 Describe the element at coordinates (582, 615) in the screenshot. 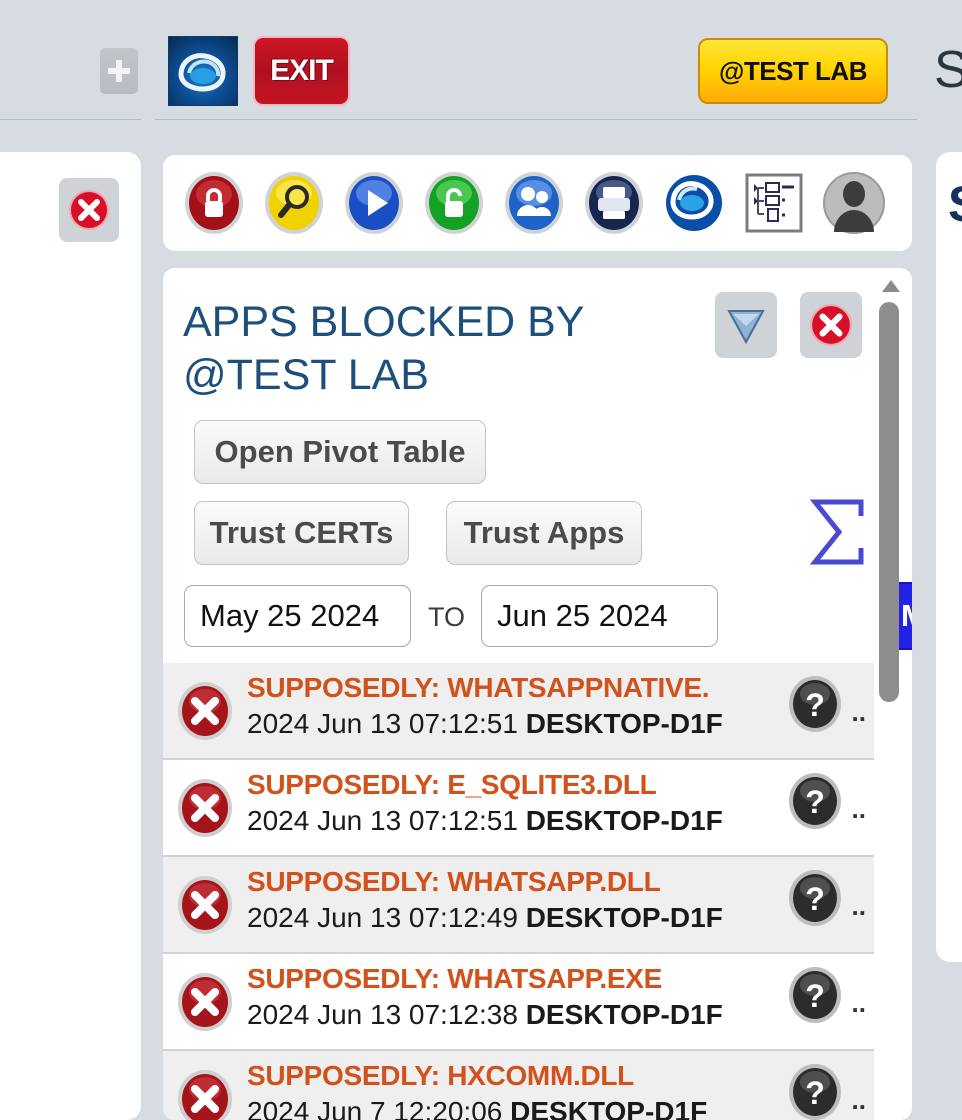

I see `date-to-value: Jun 25 2024` at that location.